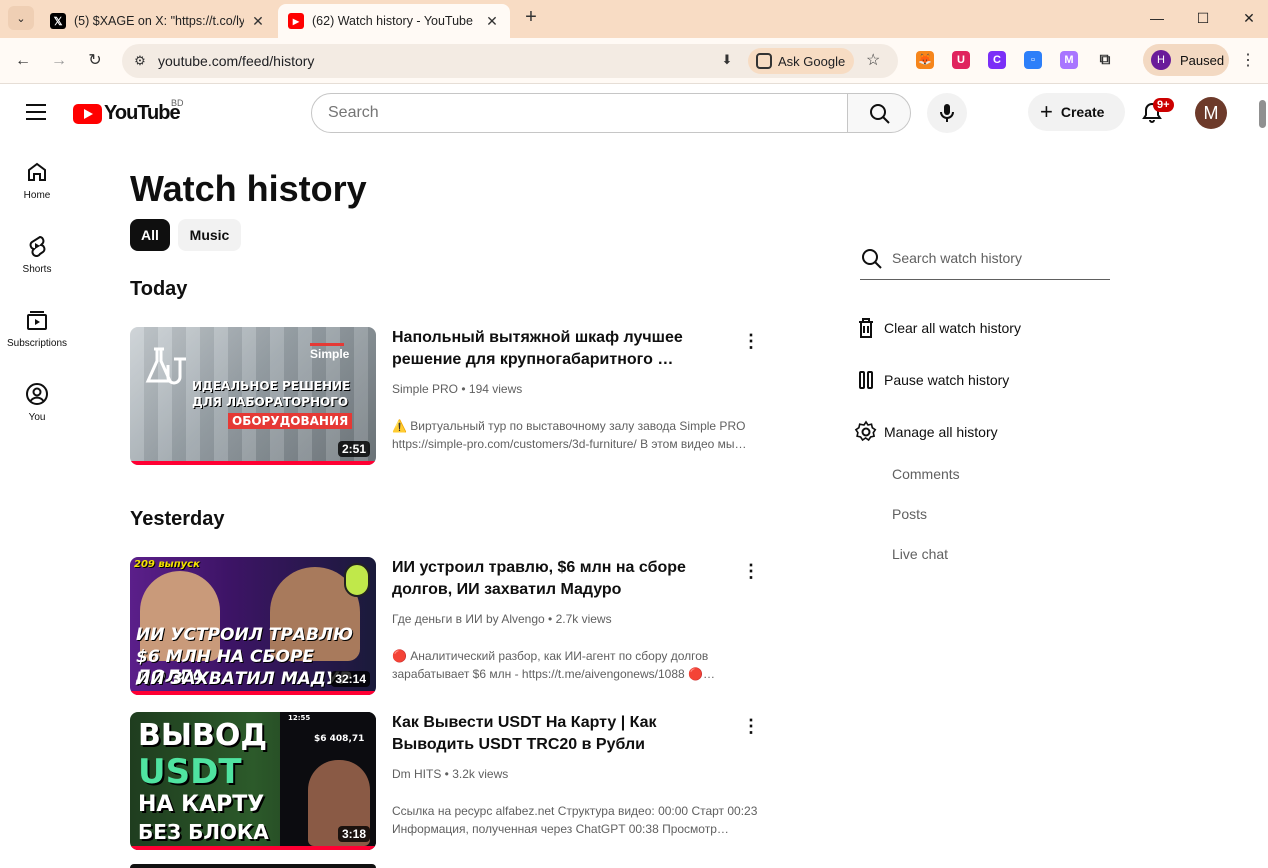  What do you see at coordinates (801, 61) in the screenshot?
I see `ask-google-button: Ask Google` at bounding box center [801, 61].